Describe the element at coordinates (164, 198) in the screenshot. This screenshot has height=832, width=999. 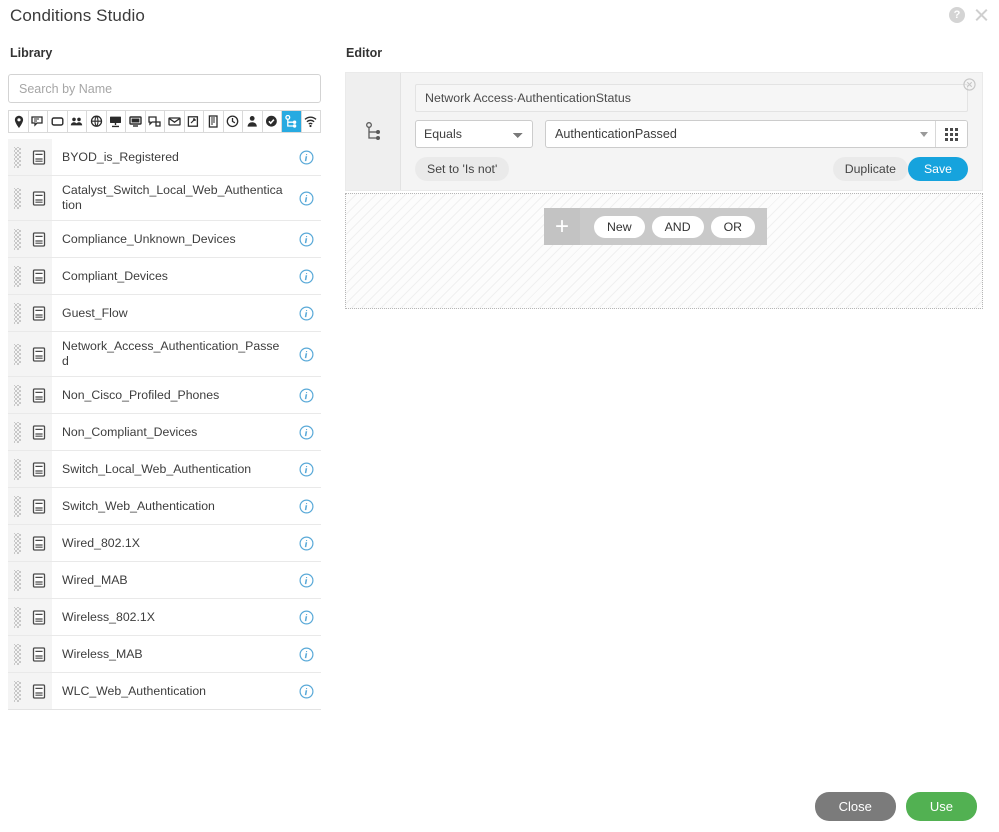
I see `list-item: Catalyst_Switch_Local_Web_Authentication` at that location.